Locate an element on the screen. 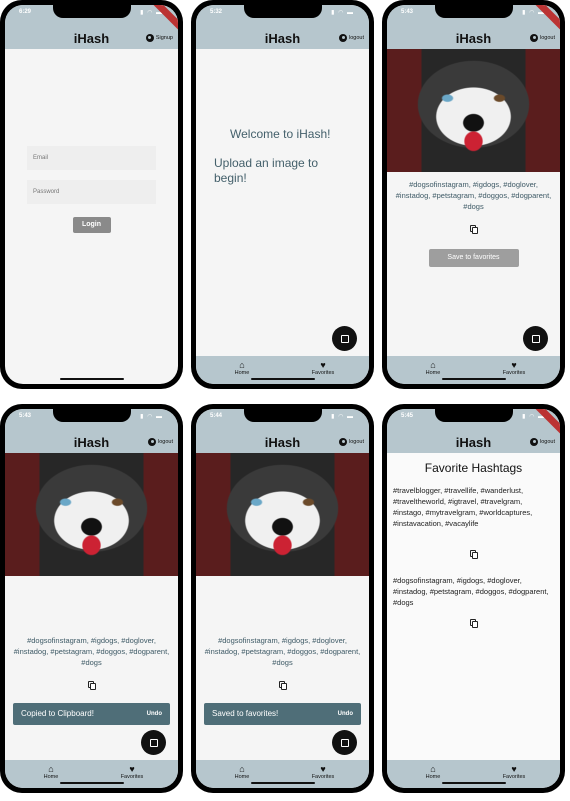 Image resolution: width=570 pixels, height=801 pixels. snackbar: Saved to favorites! Undo is located at coordinates (282, 714).